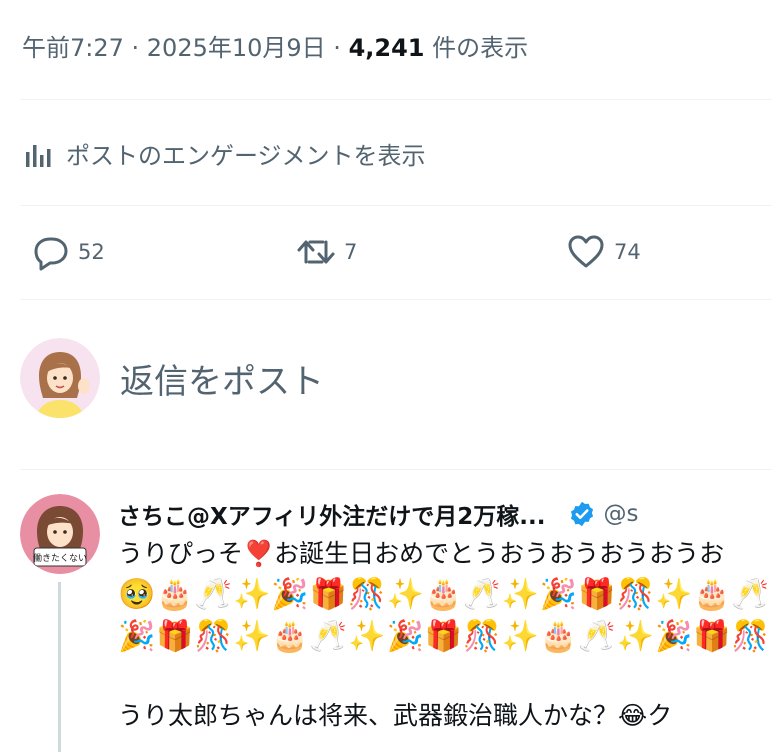 The height and width of the screenshot is (752, 772). What do you see at coordinates (316, 252) in the screenshot?
I see `repost-icon` at bounding box center [316, 252].